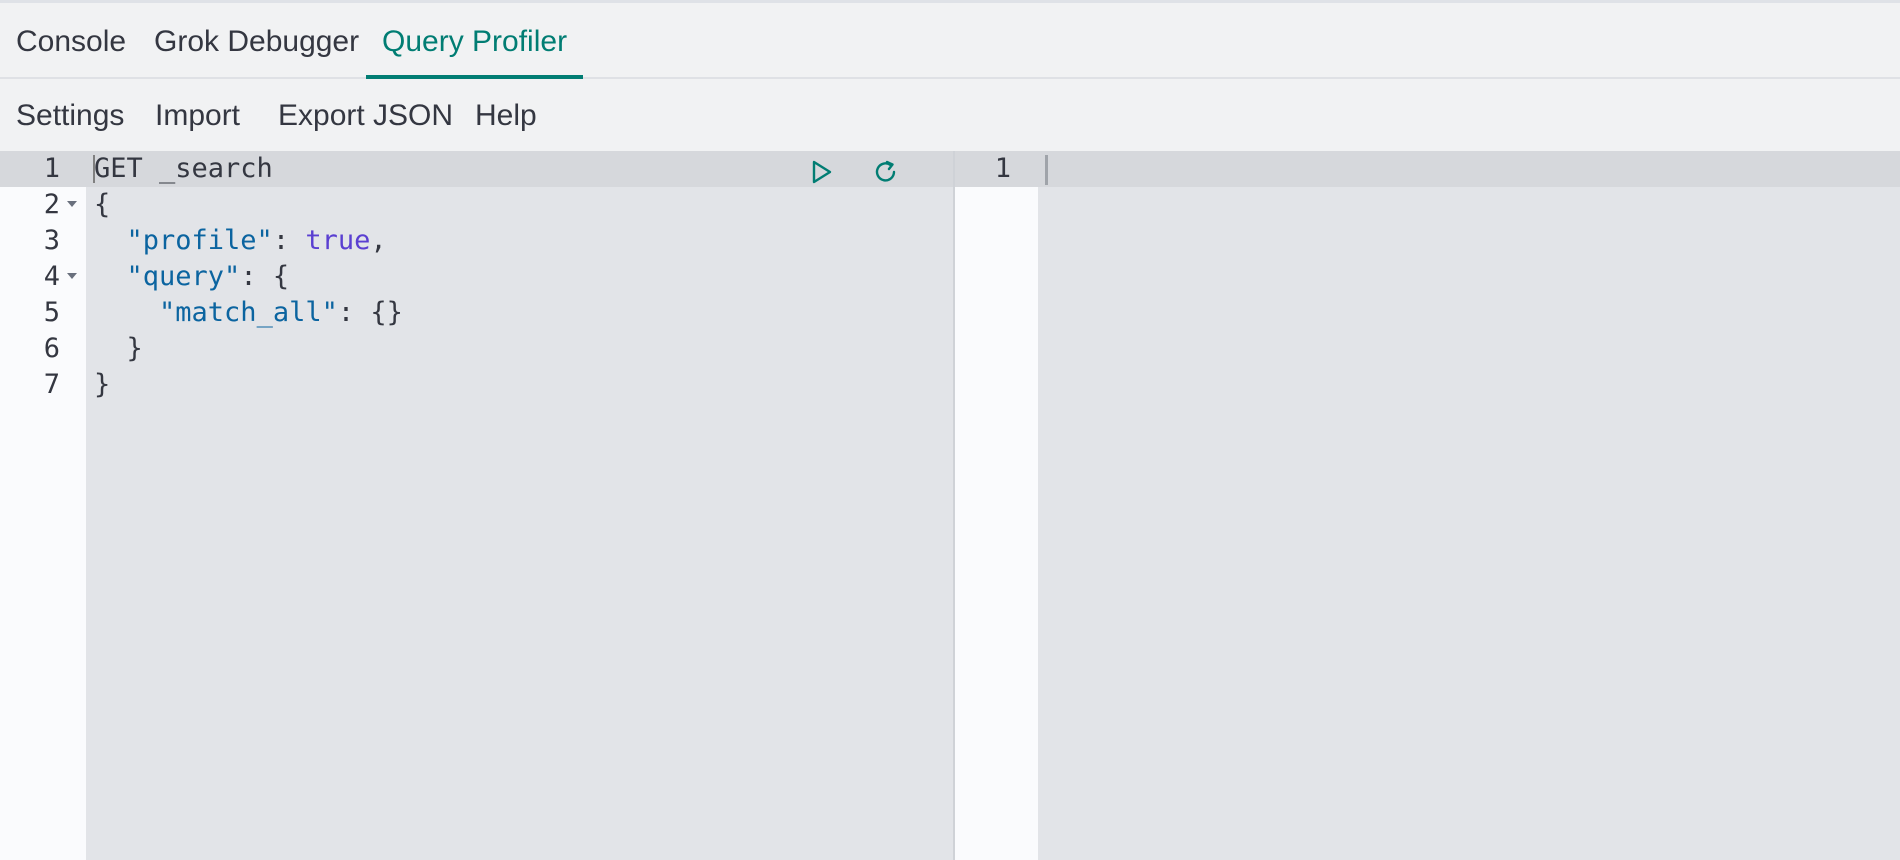  What do you see at coordinates (476, 349) in the screenshot?
I see `code-line: 6 }` at bounding box center [476, 349].